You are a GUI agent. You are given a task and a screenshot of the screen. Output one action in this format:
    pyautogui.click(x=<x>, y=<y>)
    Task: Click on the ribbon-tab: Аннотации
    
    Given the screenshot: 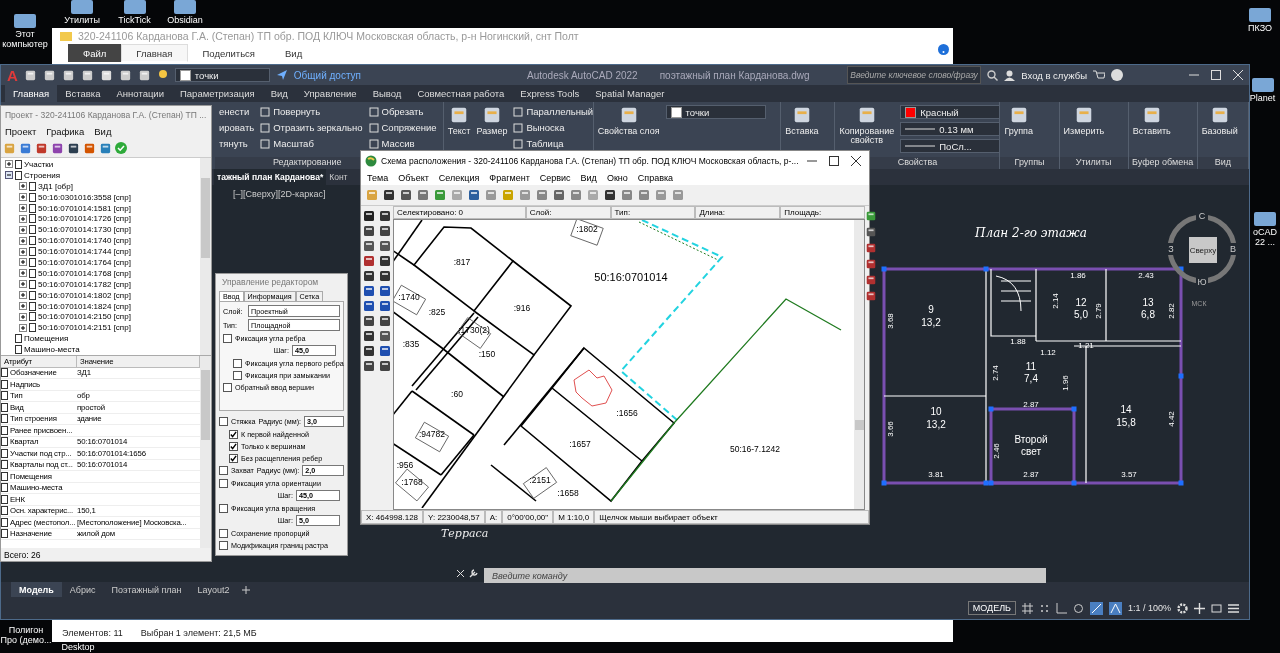 What is the action you would take?
    pyautogui.click(x=140, y=93)
    